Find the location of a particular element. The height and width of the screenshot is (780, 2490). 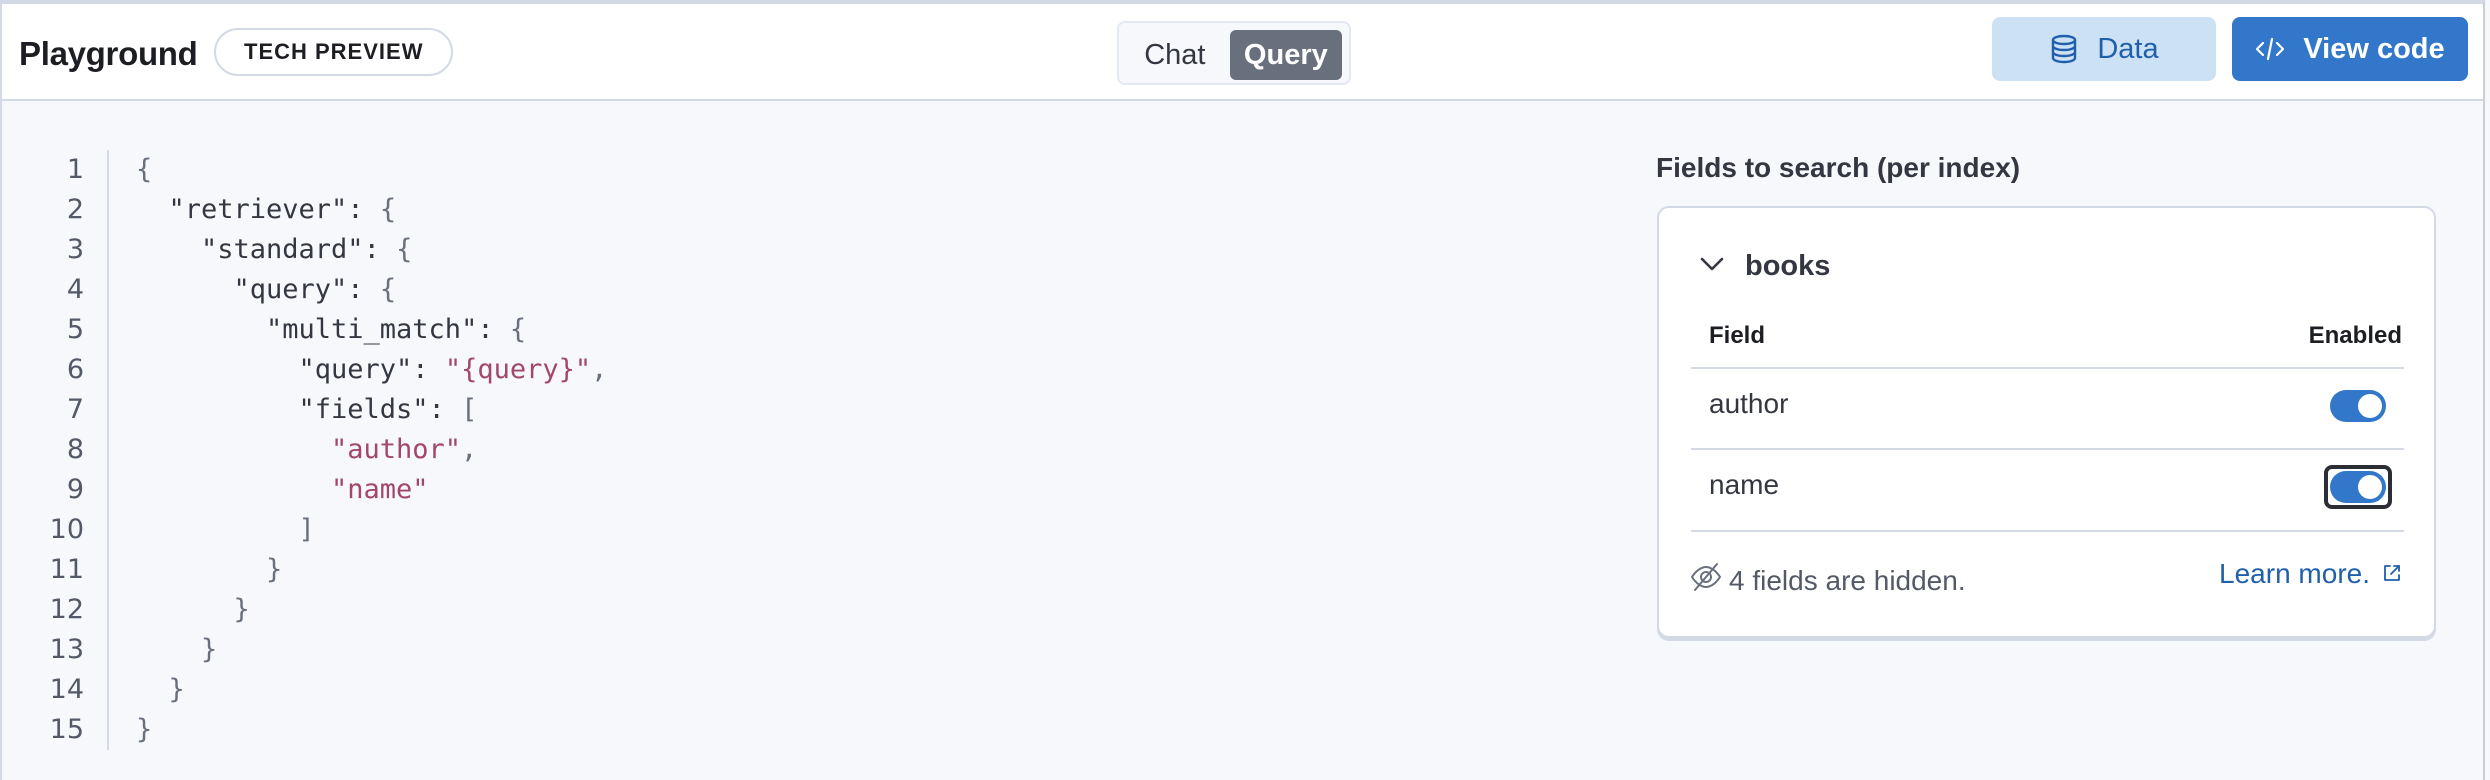

data-button: Data is located at coordinates (2104, 49).